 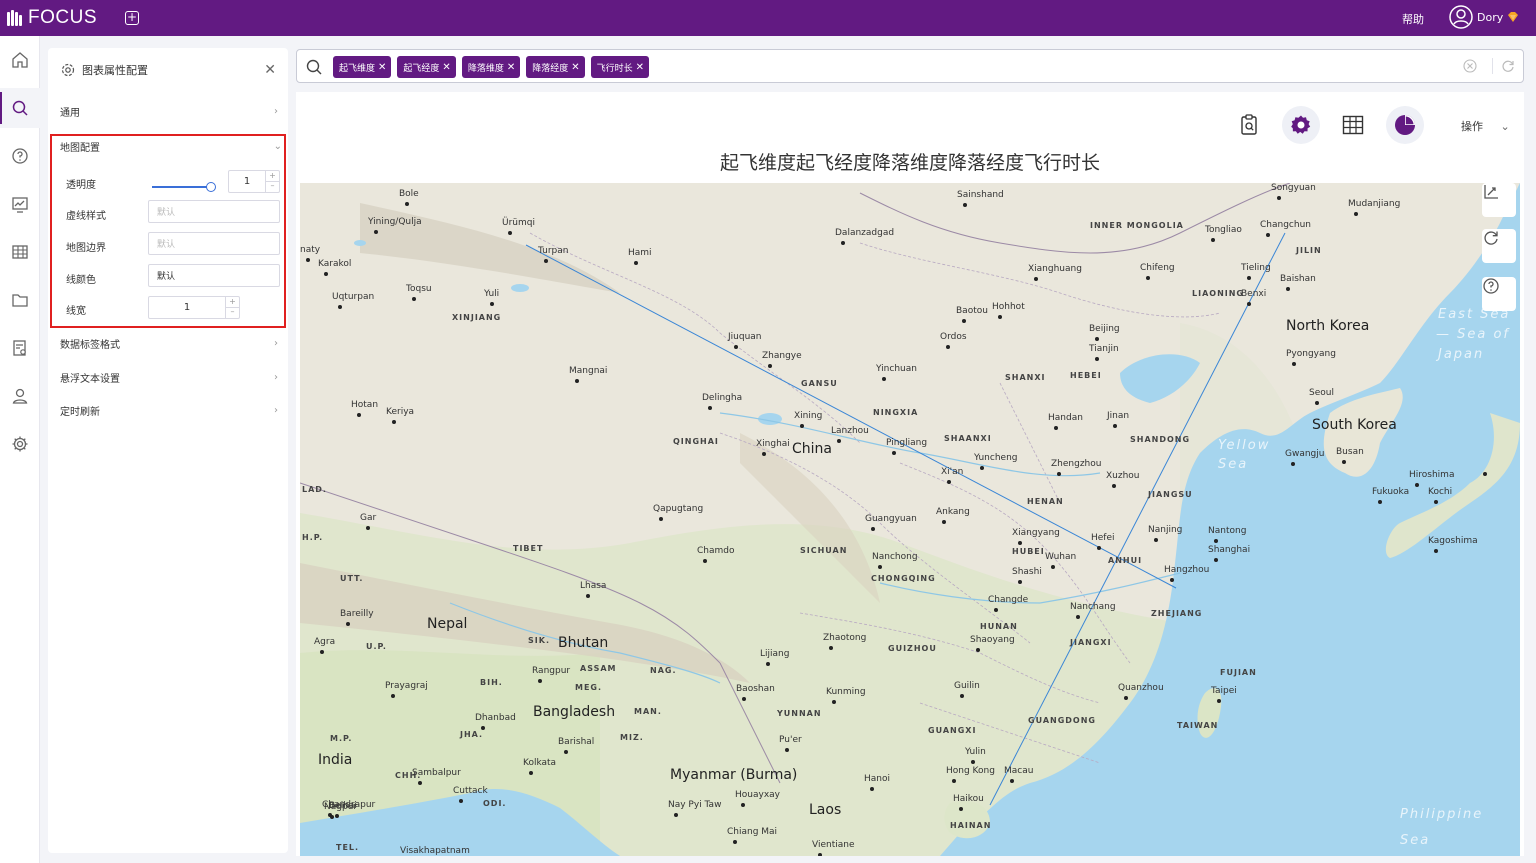 I want to click on city-label: Bareilly, so click(x=357, y=614).